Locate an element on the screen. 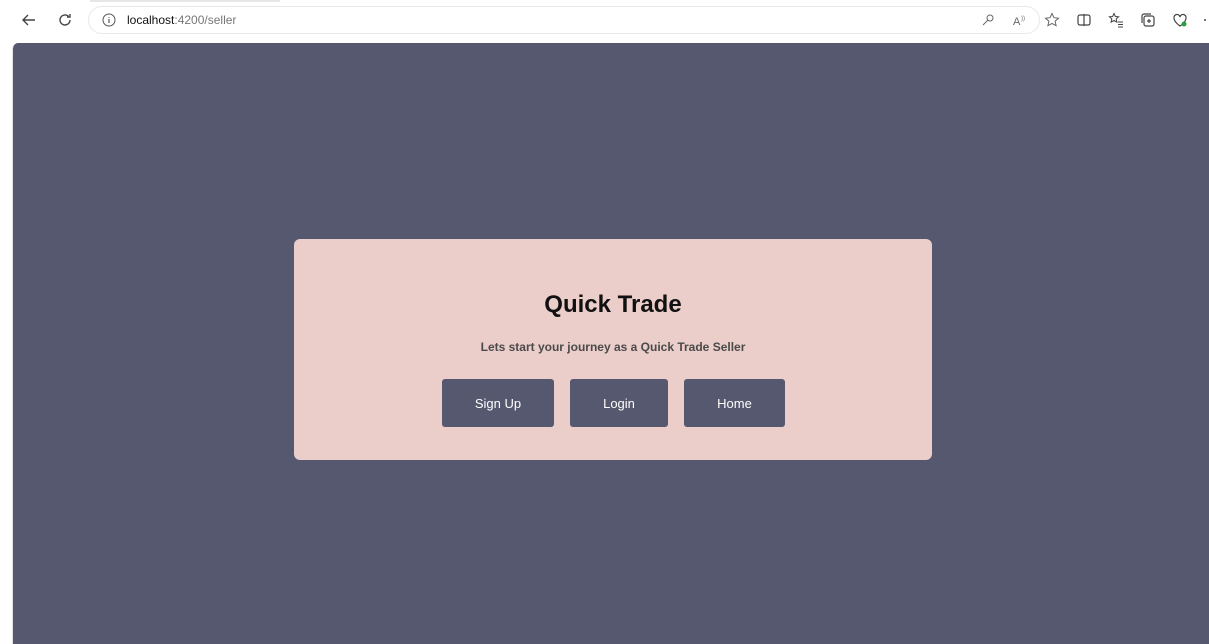  more-icon is located at coordinates (1205, 20).